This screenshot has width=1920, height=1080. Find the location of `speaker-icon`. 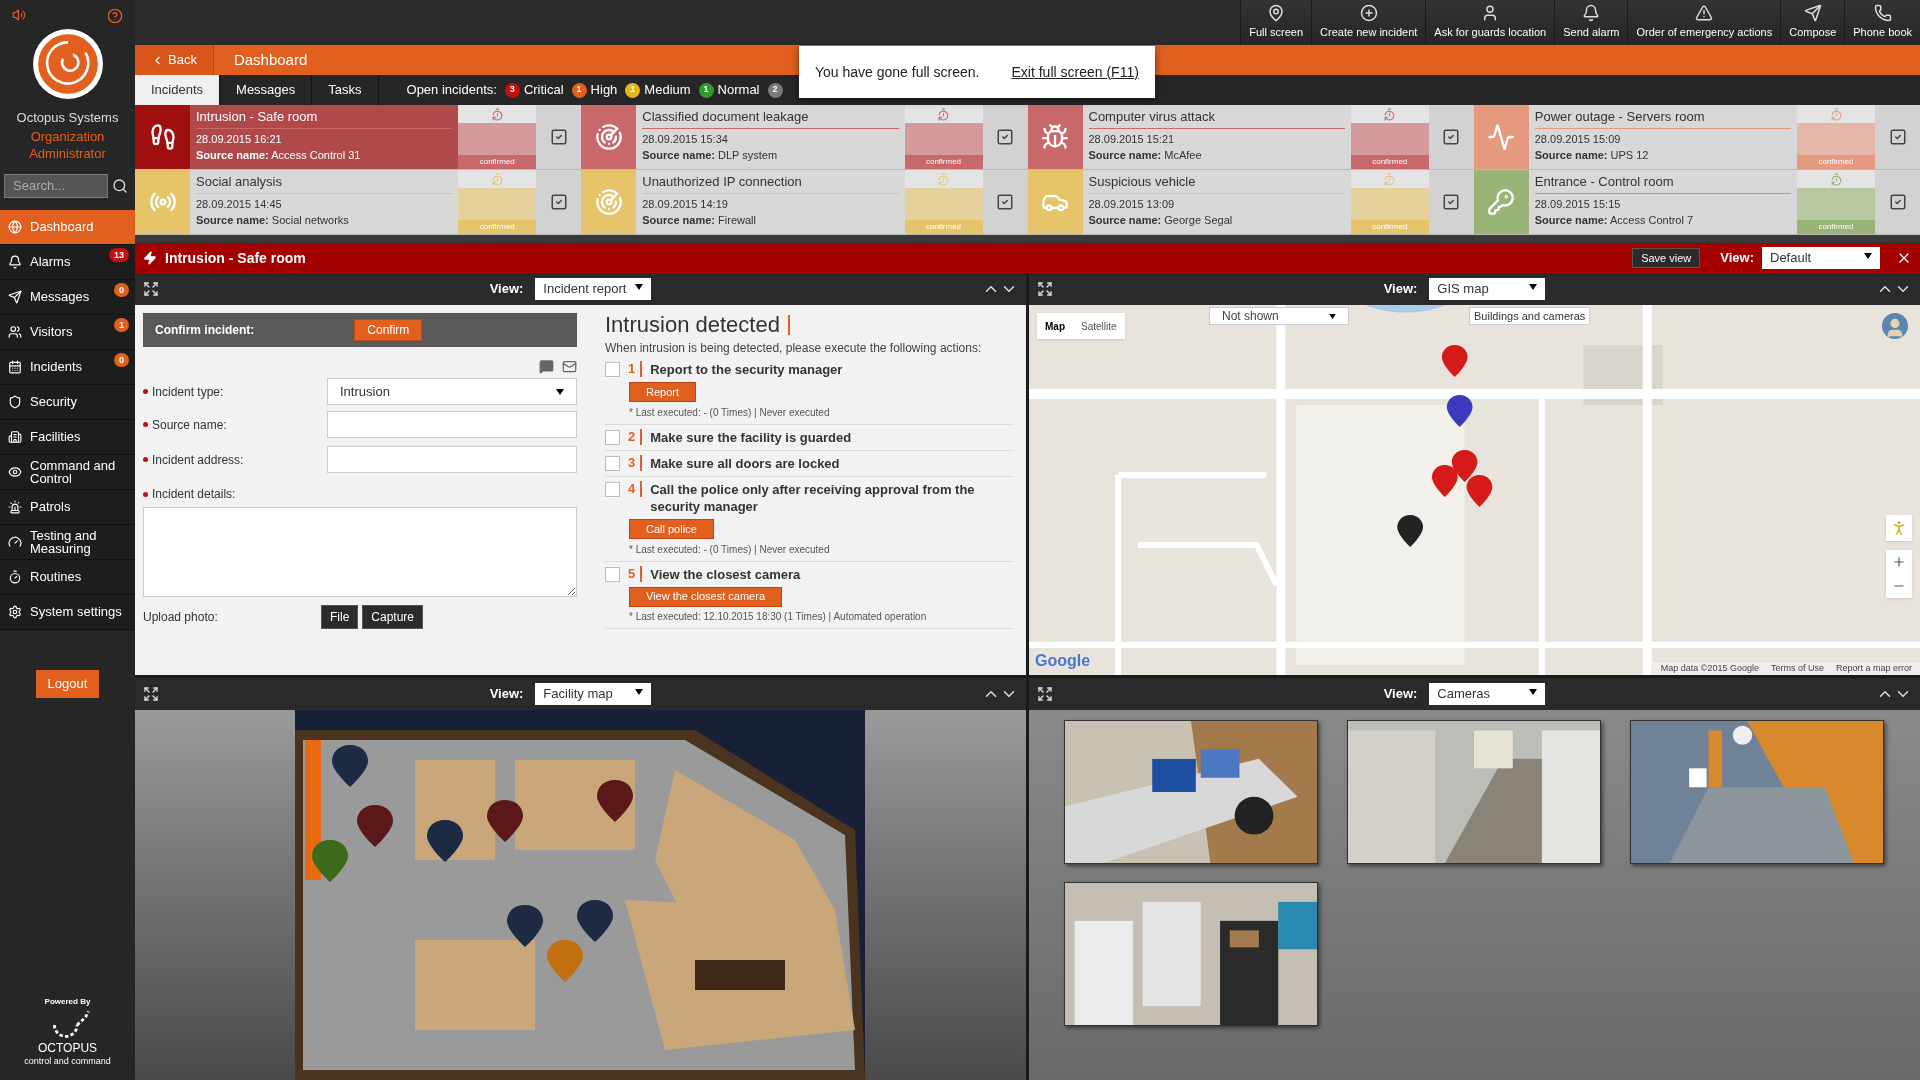

speaker-icon is located at coordinates (19, 15).